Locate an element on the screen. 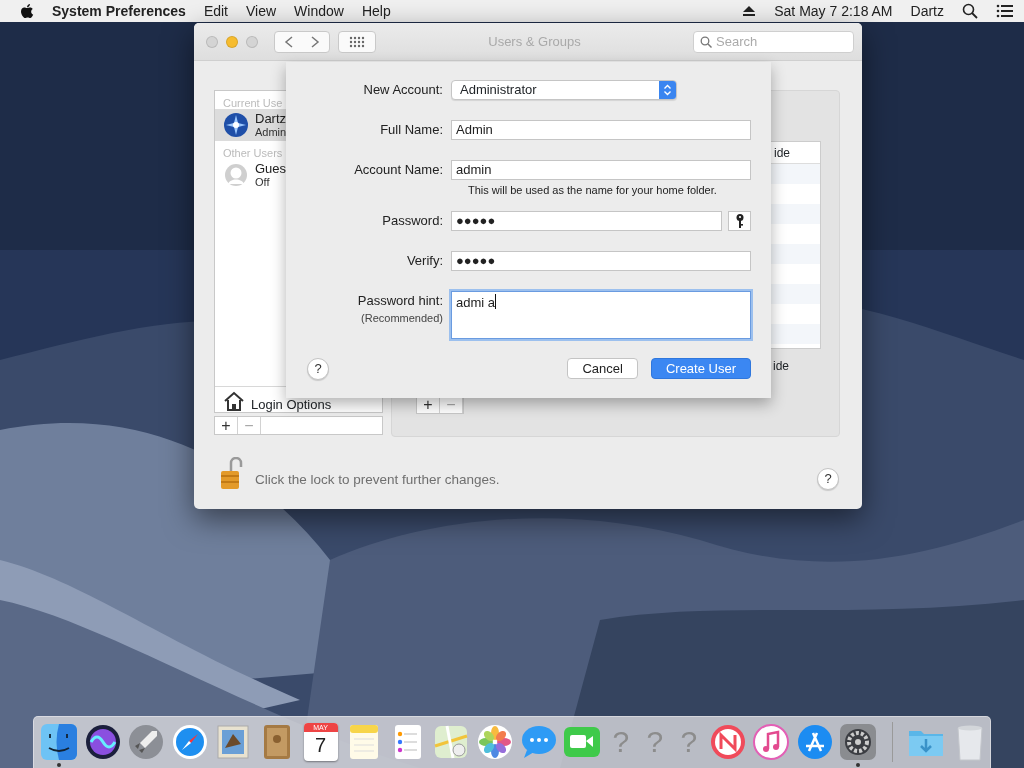 This screenshot has width=1024, height=768. field-label: Verify: is located at coordinates (424, 260).